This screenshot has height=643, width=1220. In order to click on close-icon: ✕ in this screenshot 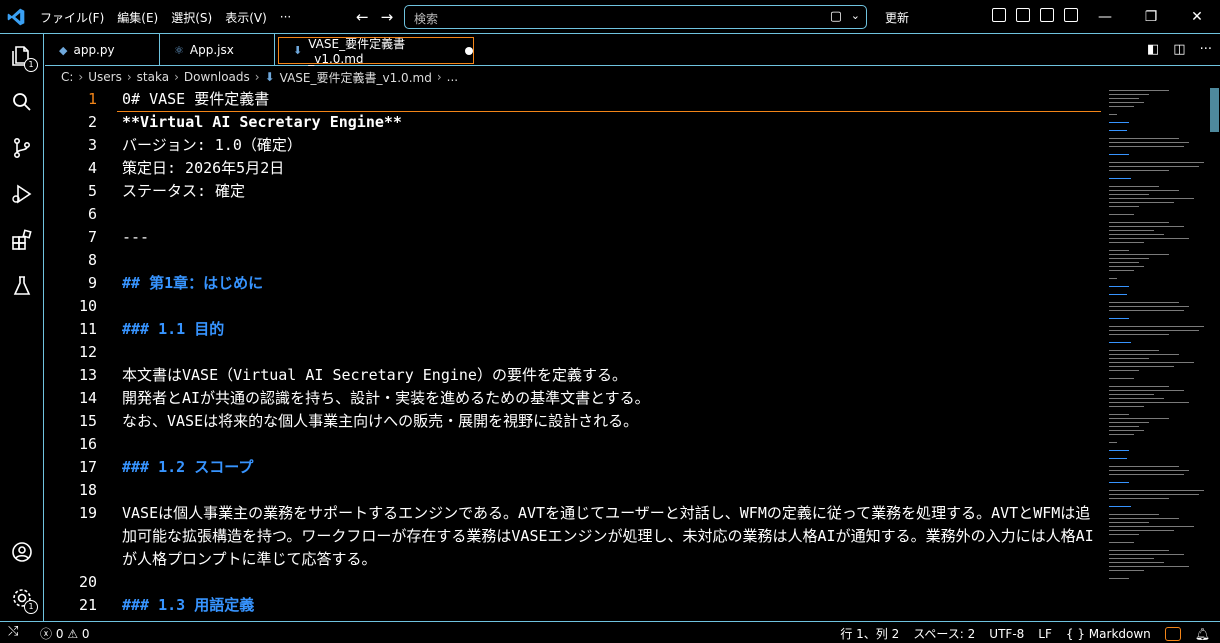, I will do `click(1197, 17)`.